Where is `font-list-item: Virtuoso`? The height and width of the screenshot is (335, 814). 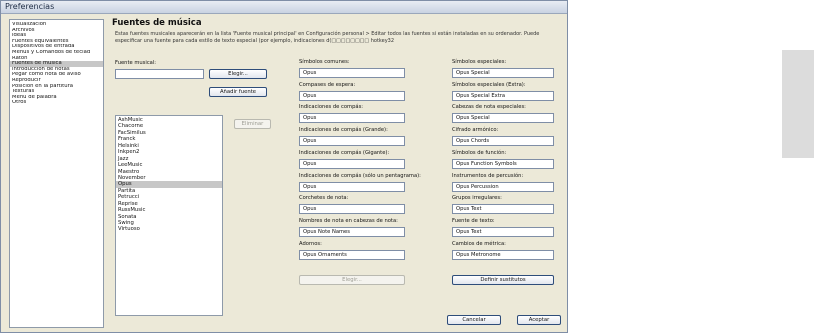 font-list-item: Virtuoso is located at coordinates (169, 229).